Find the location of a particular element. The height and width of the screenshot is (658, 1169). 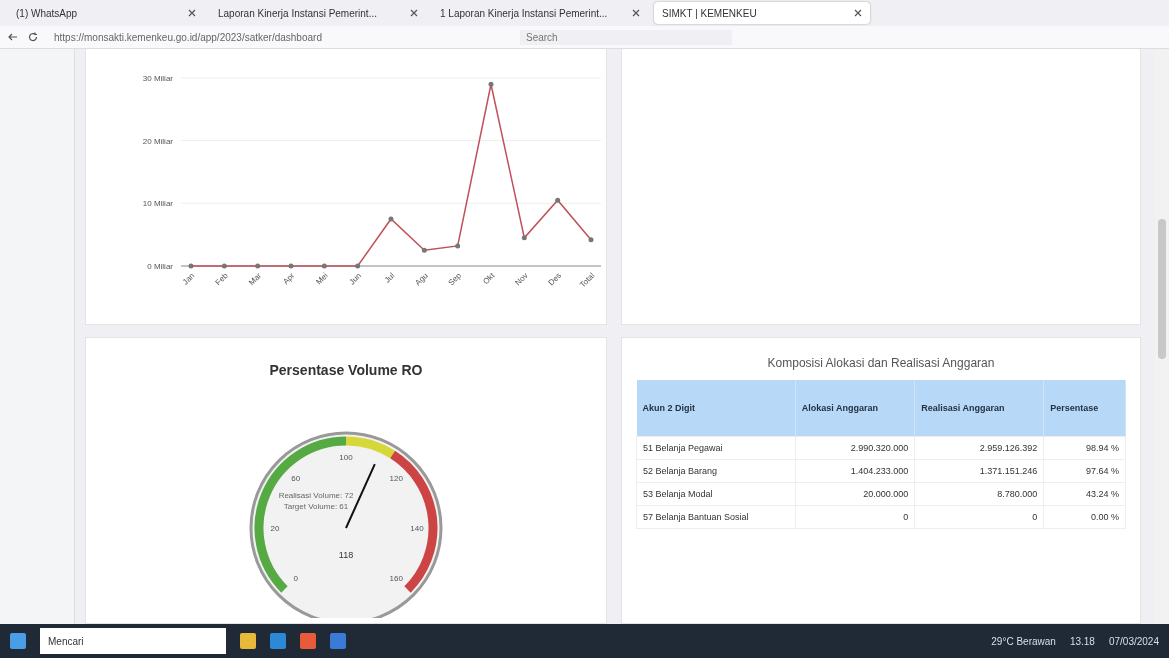

table-cell: 98.94 % is located at coordinates (1084, 448).